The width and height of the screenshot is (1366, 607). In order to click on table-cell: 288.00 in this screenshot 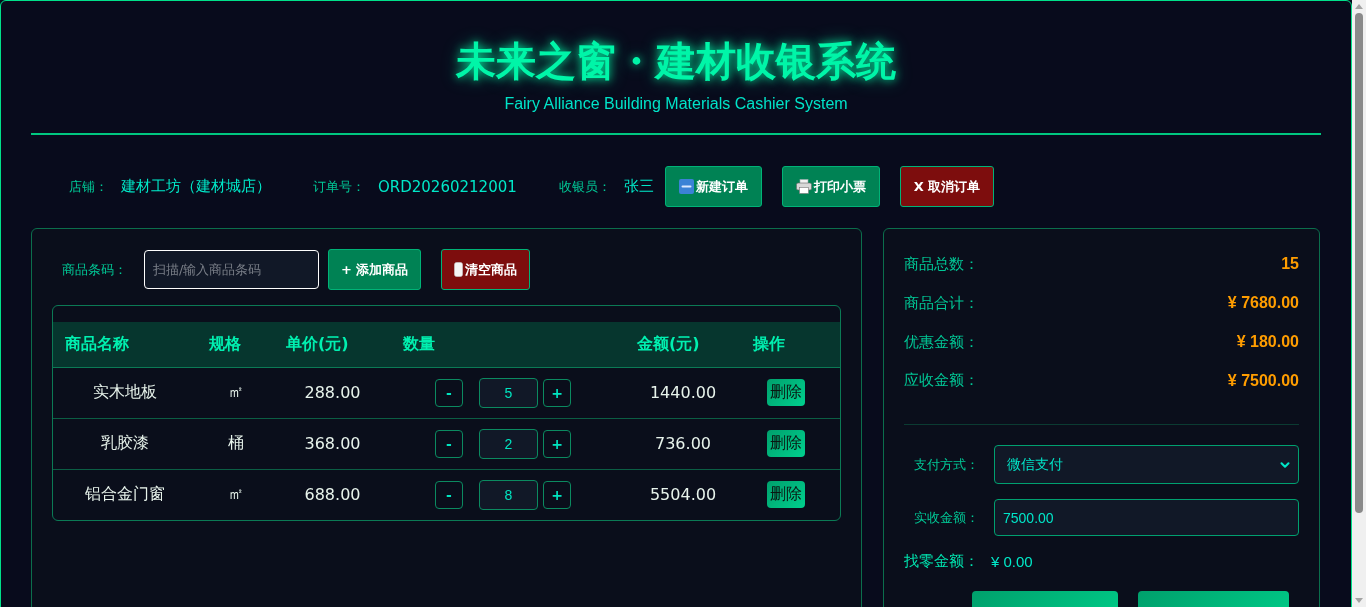, I will do `click(332, 392)`.